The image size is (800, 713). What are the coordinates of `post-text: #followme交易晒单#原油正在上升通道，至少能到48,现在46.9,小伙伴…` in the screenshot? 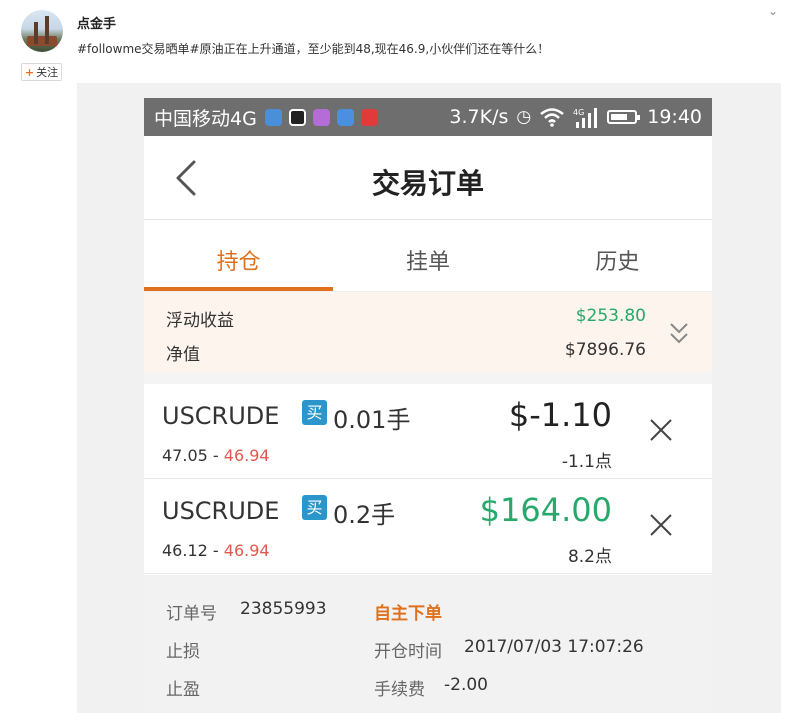 It's located at (313, 49).